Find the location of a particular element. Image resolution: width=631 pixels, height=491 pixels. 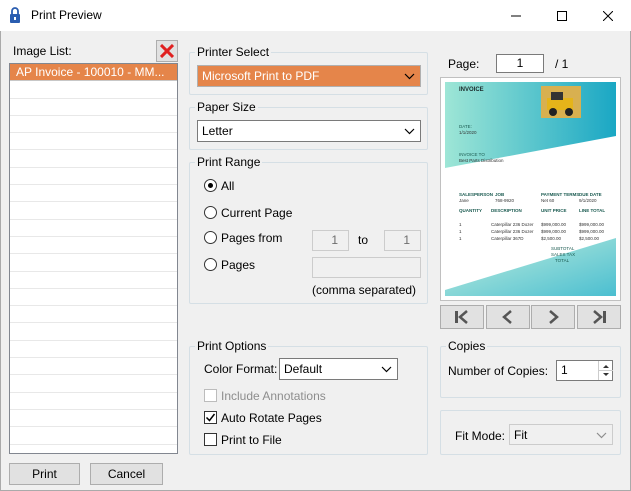

invoice-company: Best Parts Distribution is located at coordinates (481, 160).